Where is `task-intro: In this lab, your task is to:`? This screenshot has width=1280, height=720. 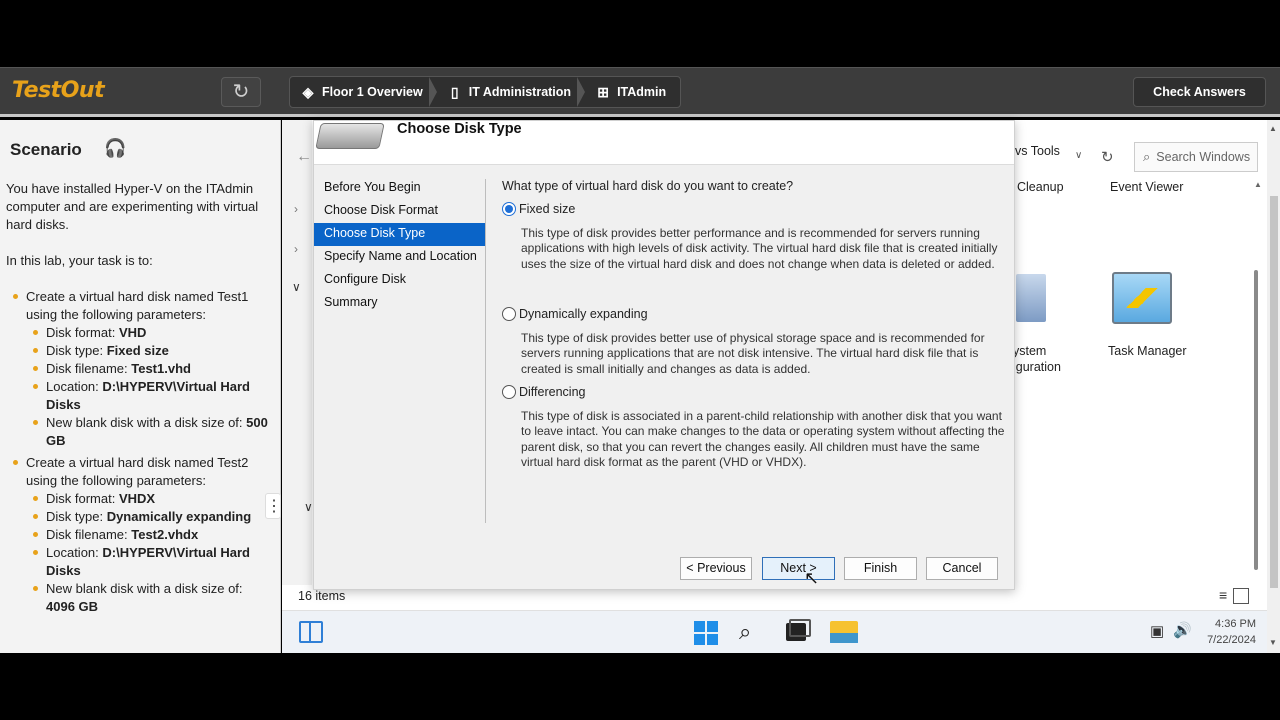
task-intro: In this lab, your task is to: is located at coordinates (79, 260).